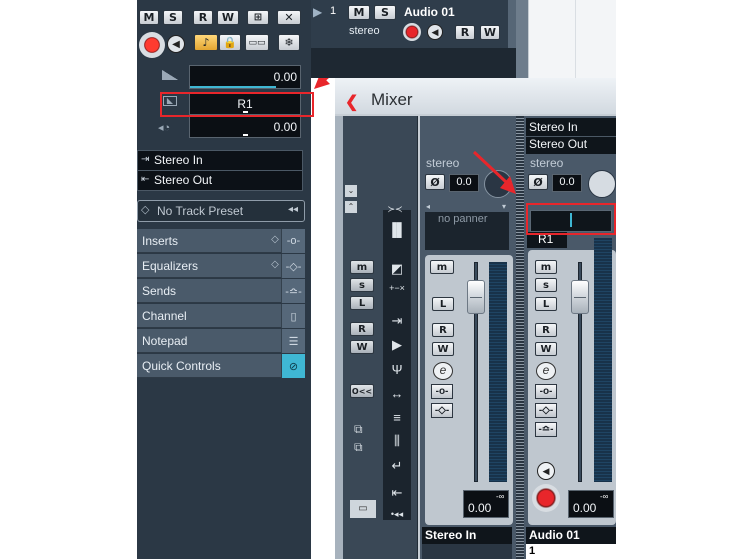 This screenshot has width=750, height=559. I want to click on fader-handle-right, so click(580, 297).